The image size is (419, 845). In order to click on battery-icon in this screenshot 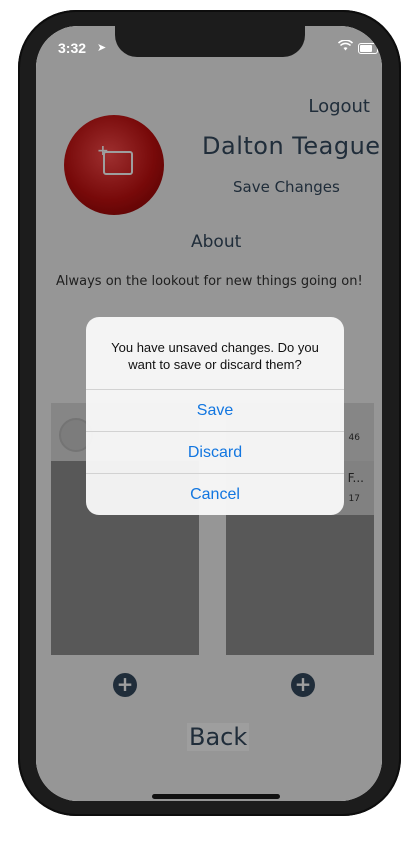, I will do `click(368, 48)`.